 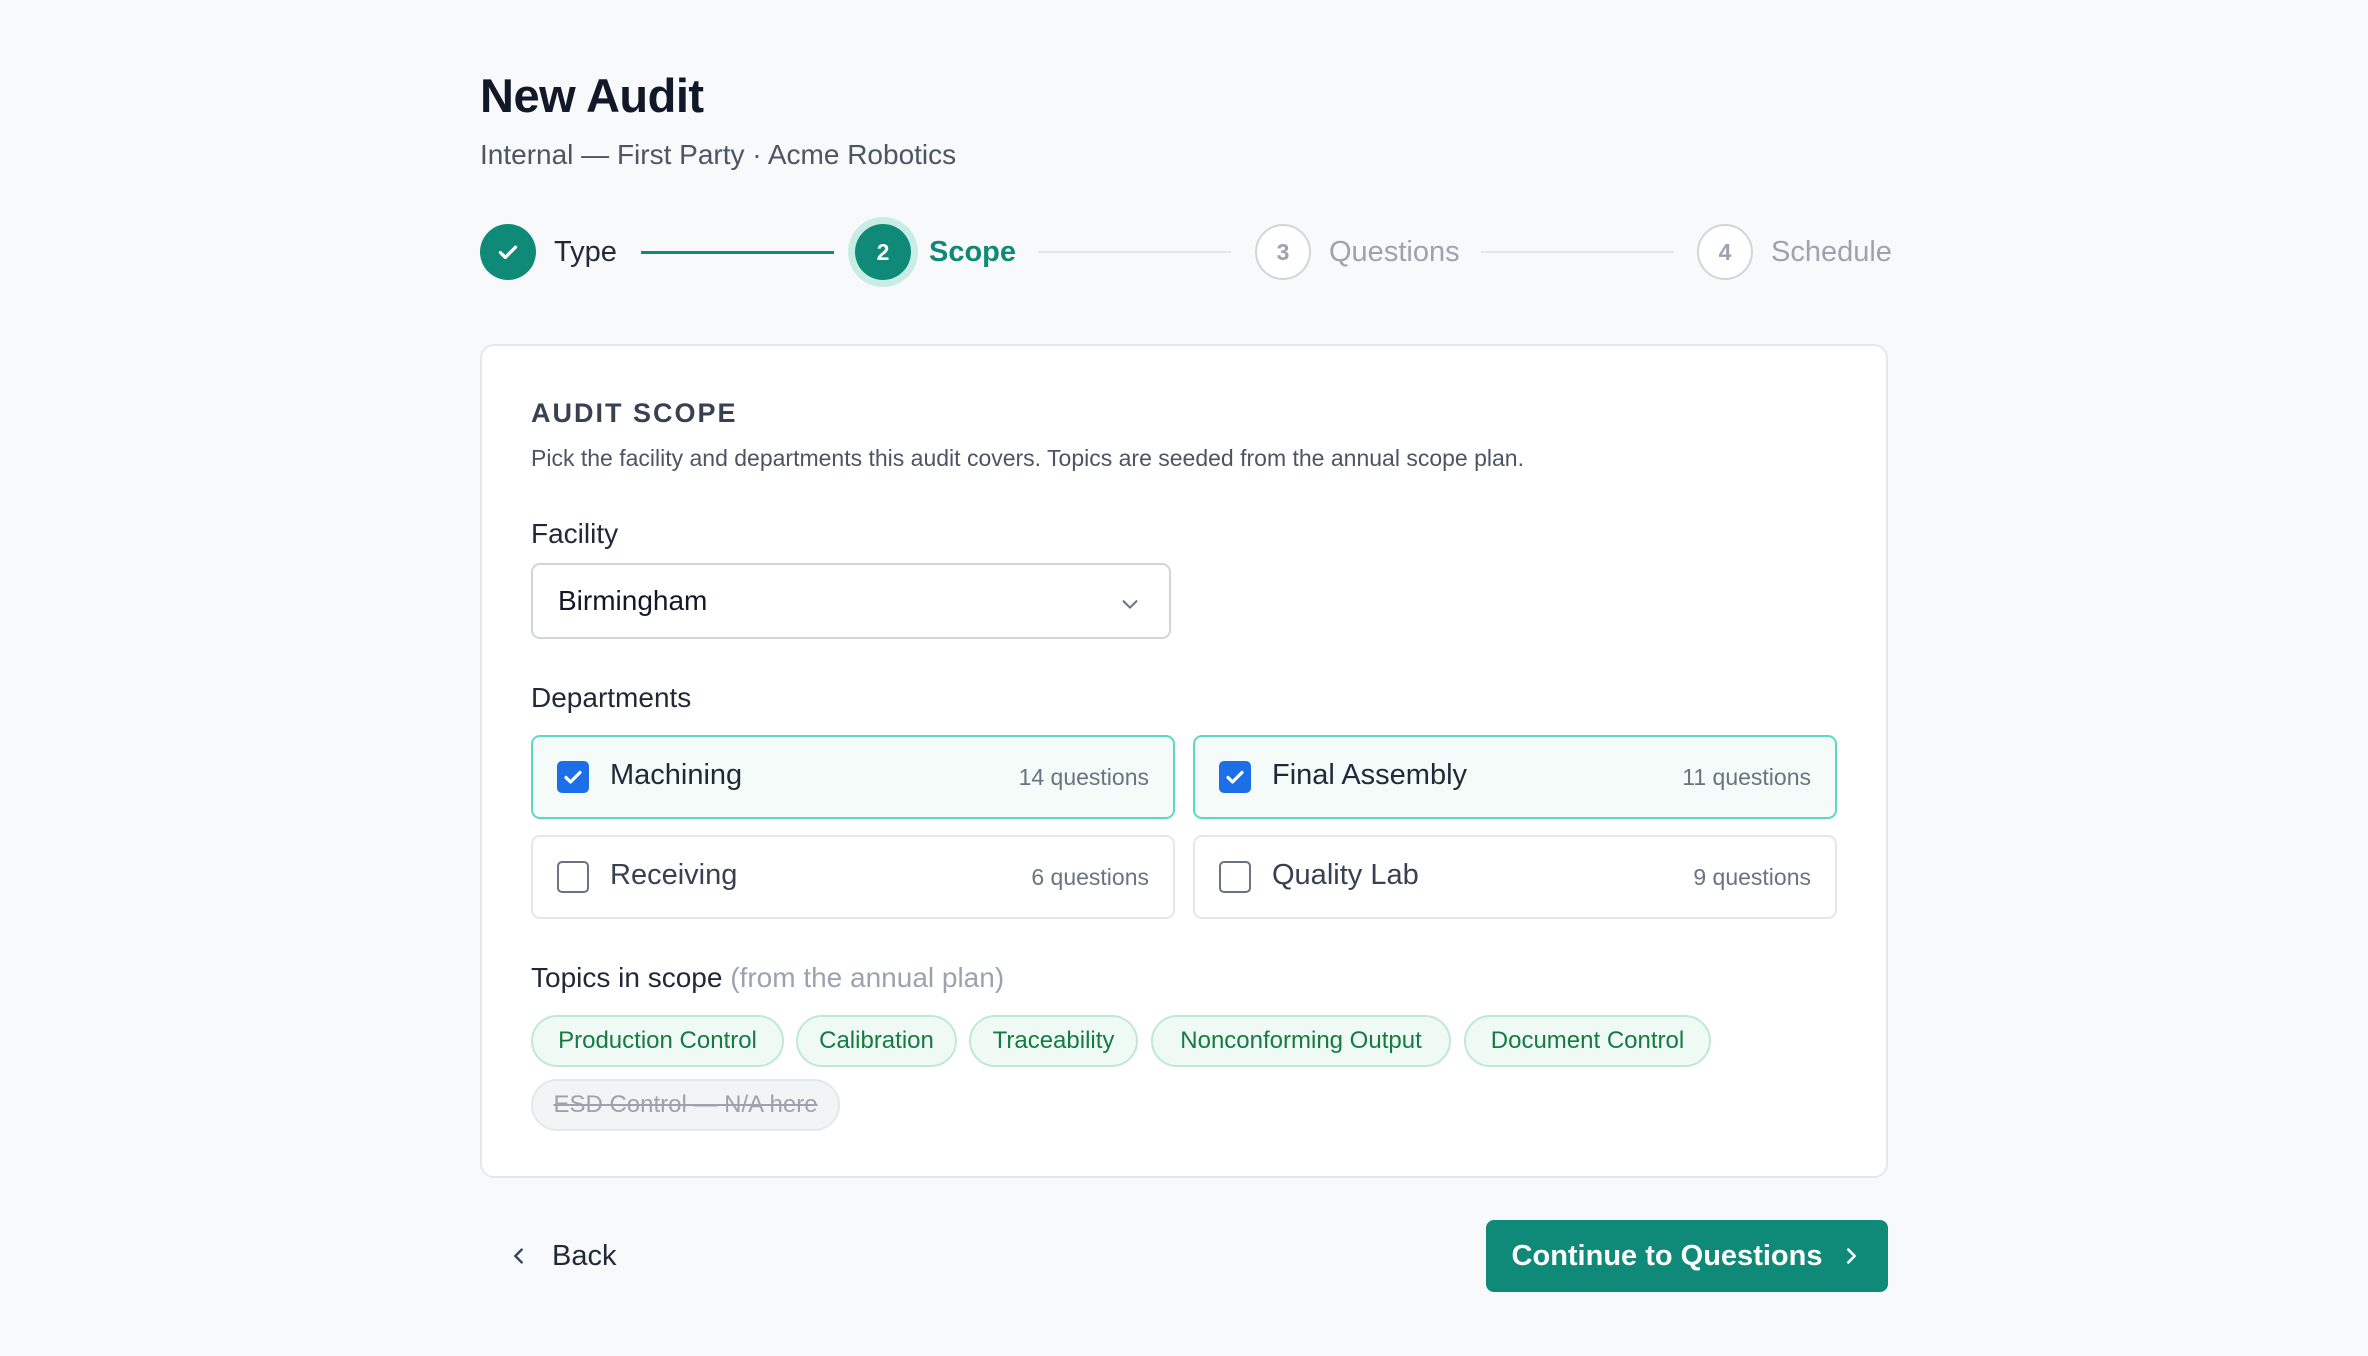 What do you see at coordinates (1053, 1041) in the screenshot?
I see `topic-chip: Traceability` at bounding box center [1053, 1041].